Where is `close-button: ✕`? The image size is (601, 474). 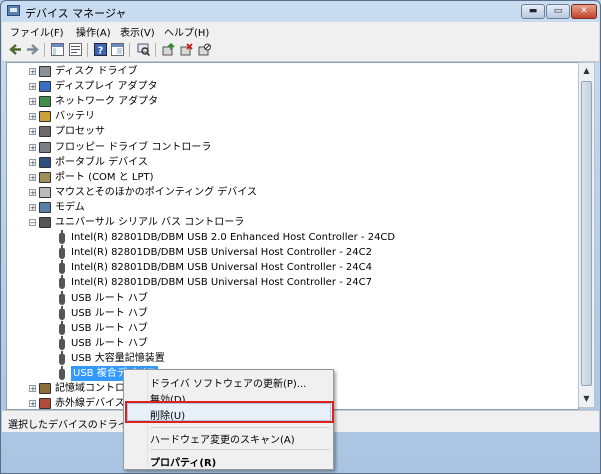
close-button: ✕ is located at coordinates (584, 11).